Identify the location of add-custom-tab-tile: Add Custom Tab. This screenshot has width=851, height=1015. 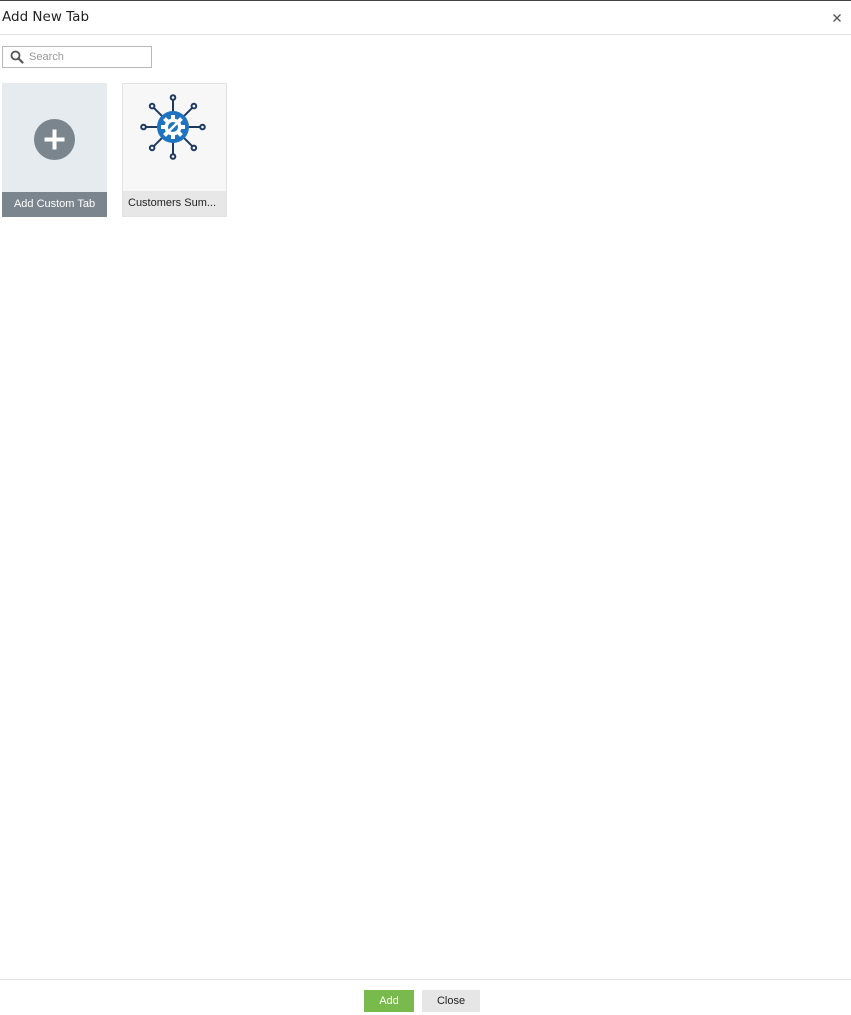
(54, 150).